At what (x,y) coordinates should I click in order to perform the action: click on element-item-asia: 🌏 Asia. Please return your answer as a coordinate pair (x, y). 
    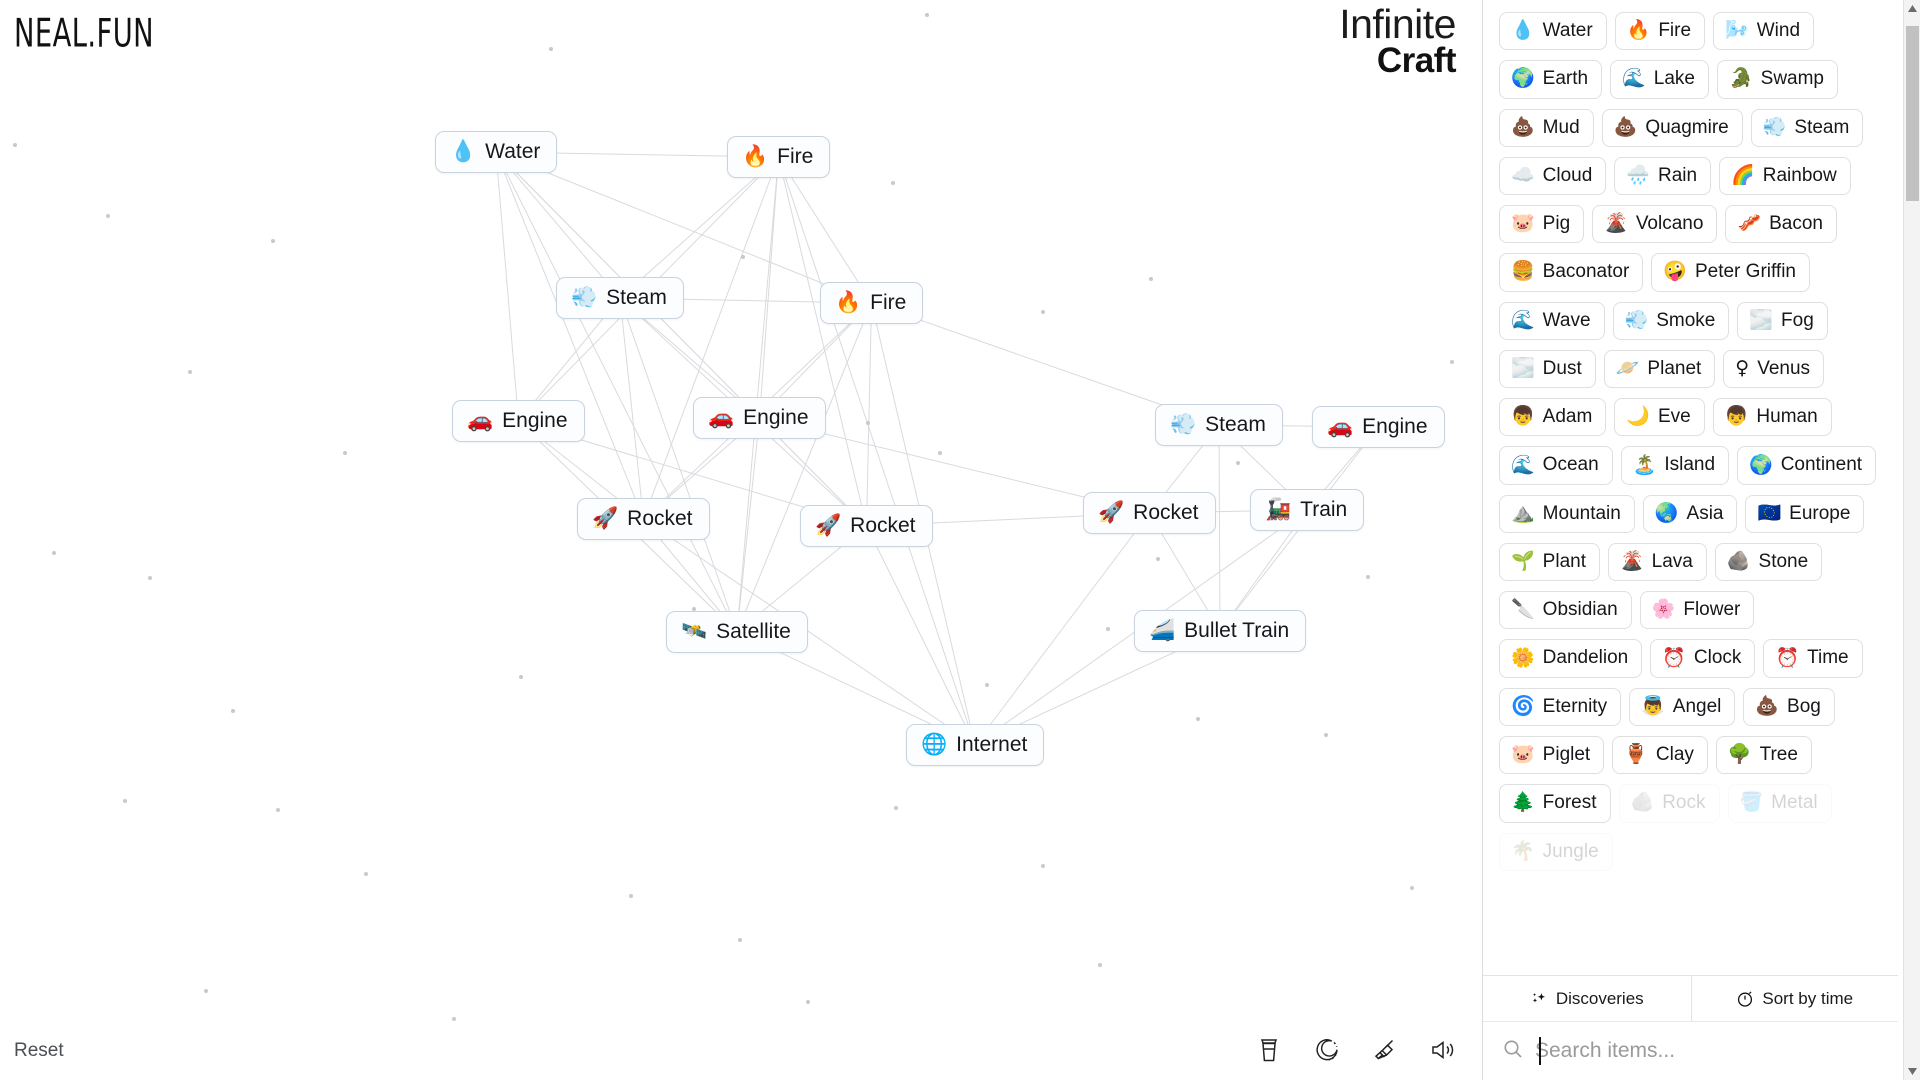
    Looking at the image, I should click on (1690, 513).